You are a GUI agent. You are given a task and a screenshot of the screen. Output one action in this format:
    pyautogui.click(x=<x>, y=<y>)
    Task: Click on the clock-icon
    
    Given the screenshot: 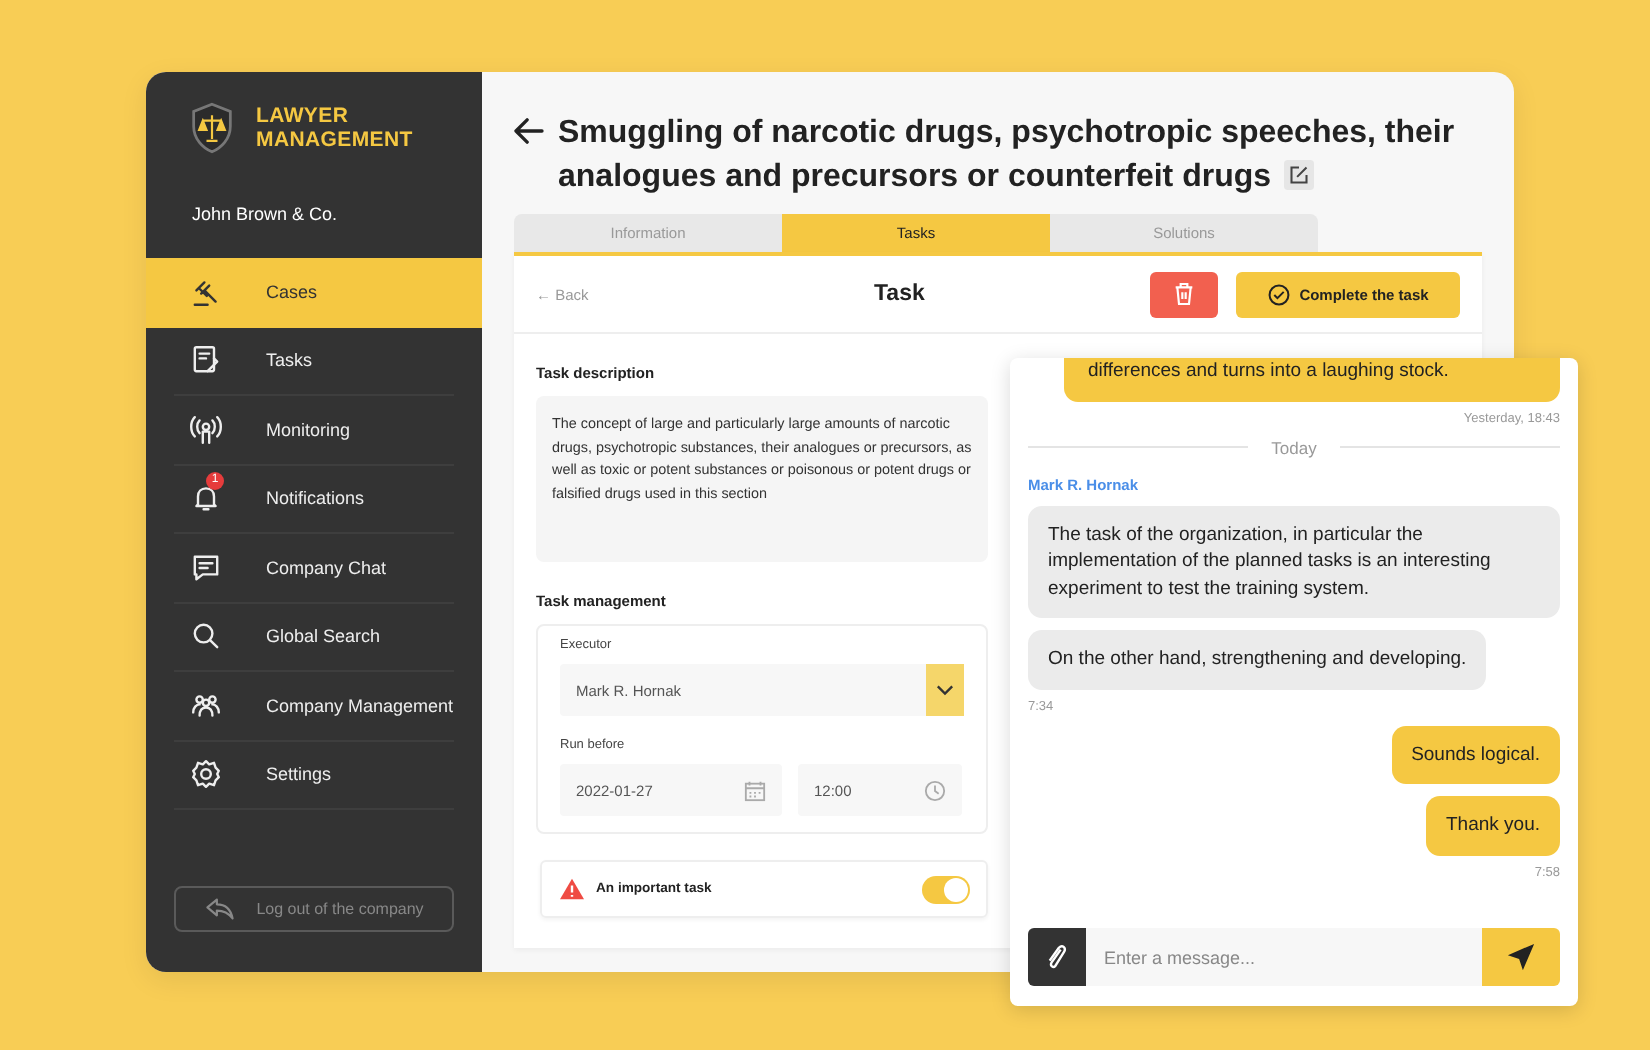 What is the action you would take?
    pyautogui.click(x=935, y=790)
    